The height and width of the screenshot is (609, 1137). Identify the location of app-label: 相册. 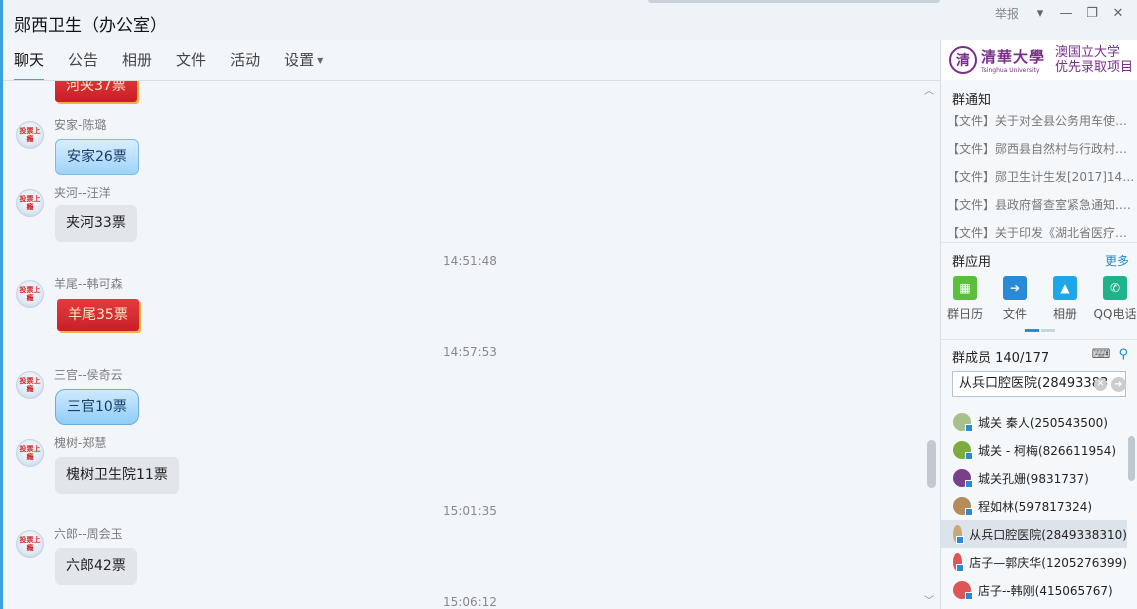
(1064, 314).